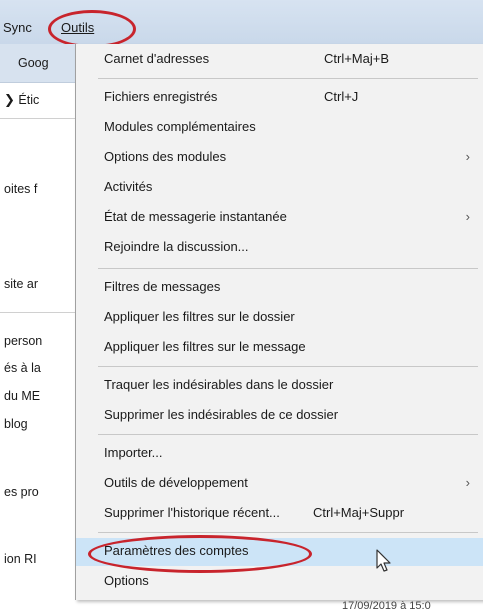  What do you see at coordinates (359, 512) in the screenshot?
I see `menu-item-shortcut: Ctrl+Maj+Suppr` at bounding box center [359, 512].